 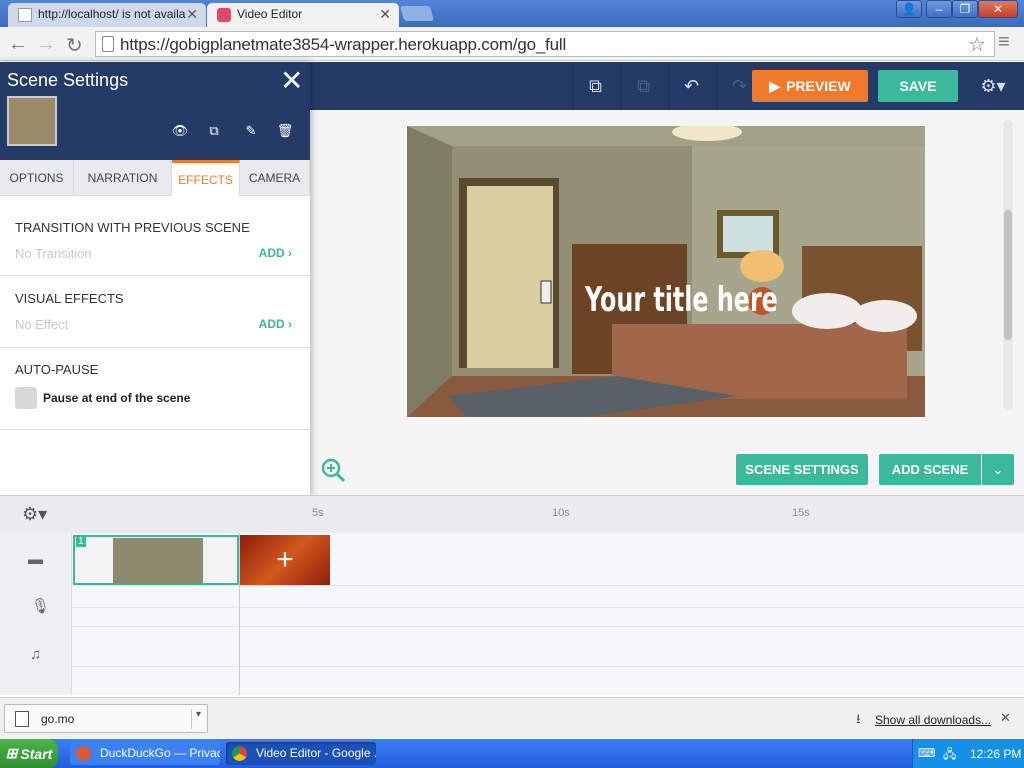 What do you see at coordinates (998, 469) in the screenshot?
I see `add-scene-dropdown-icon: ⌄` at bounding box center [998, 469].